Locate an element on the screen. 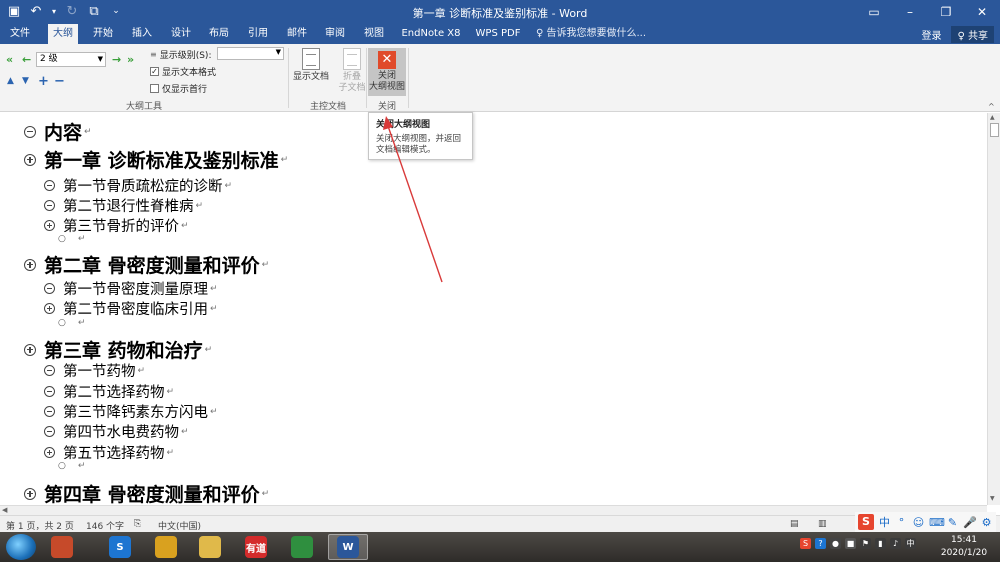  redo-icon: ↻ is located at coordinates (72, 11).